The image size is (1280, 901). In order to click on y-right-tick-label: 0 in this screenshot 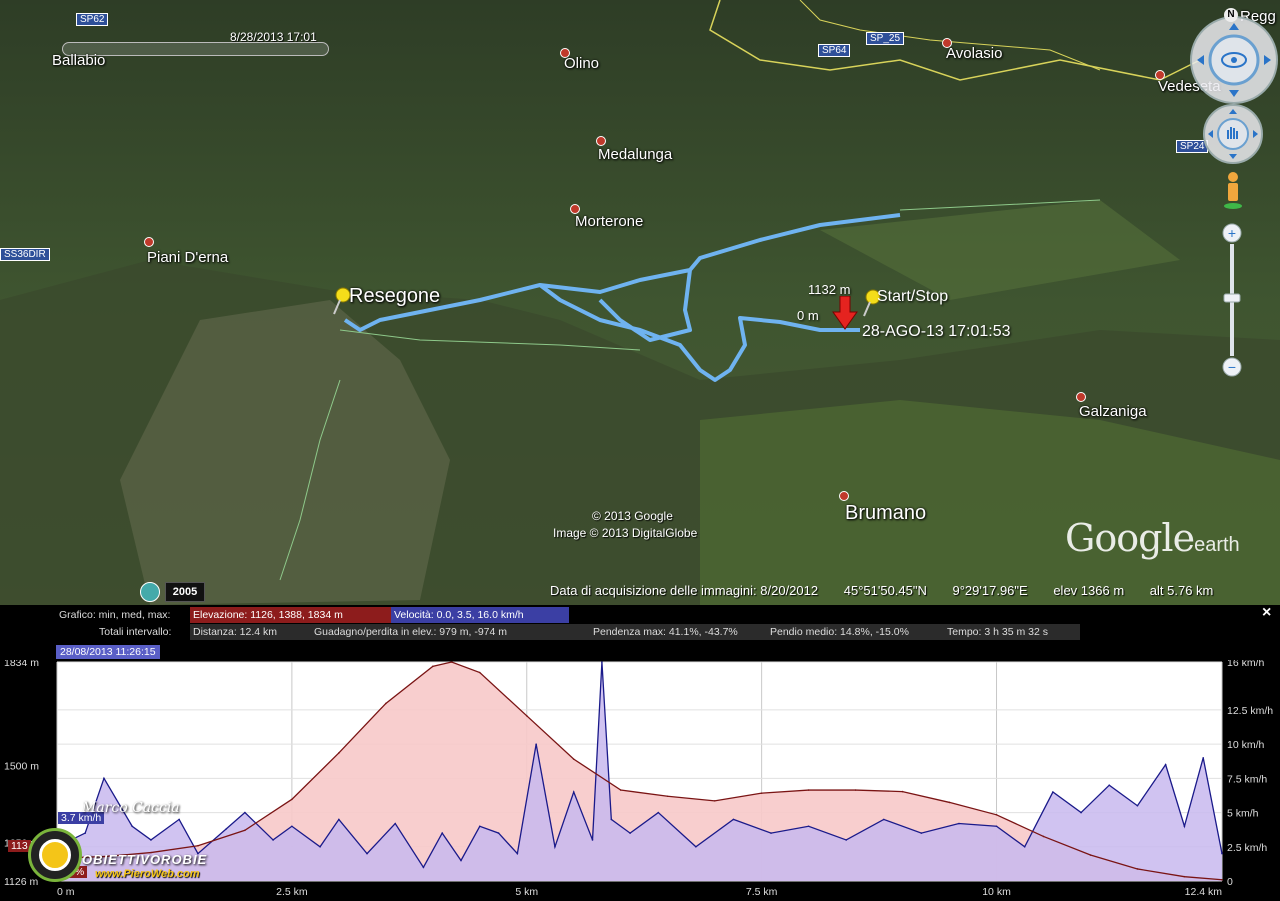, I will do `click(1230, 882)`.